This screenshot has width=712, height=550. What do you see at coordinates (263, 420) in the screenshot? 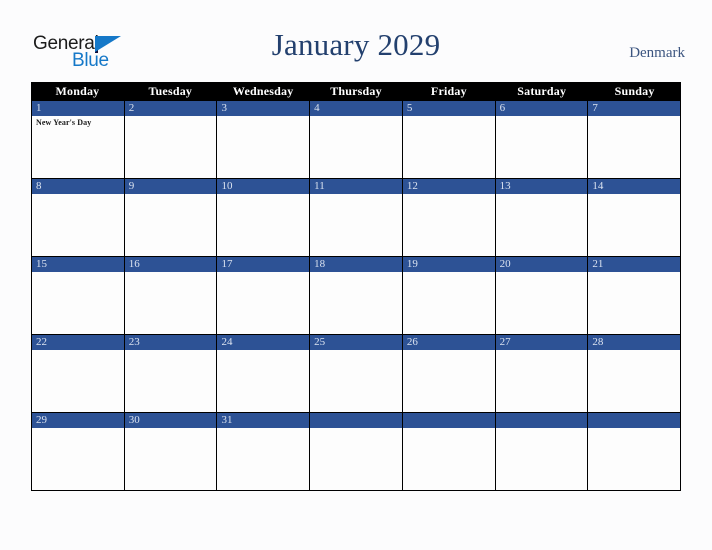
I see `day-number: 31` at bounding box center [263, 420].